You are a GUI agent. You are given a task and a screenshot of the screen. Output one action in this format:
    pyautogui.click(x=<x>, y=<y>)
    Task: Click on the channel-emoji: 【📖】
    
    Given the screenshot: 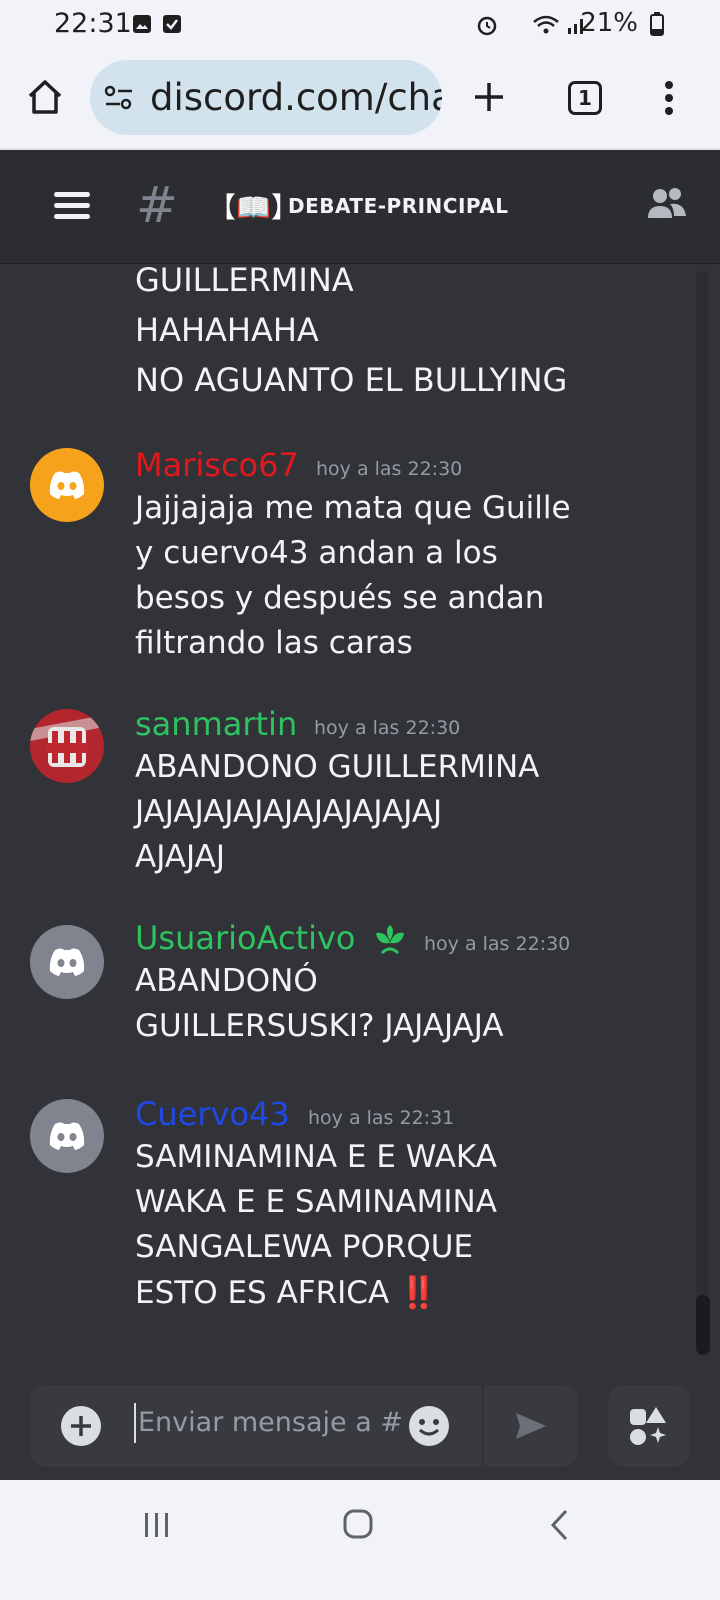 What is the action you would take?
    pyautogui.click(x=253, y=207)
    